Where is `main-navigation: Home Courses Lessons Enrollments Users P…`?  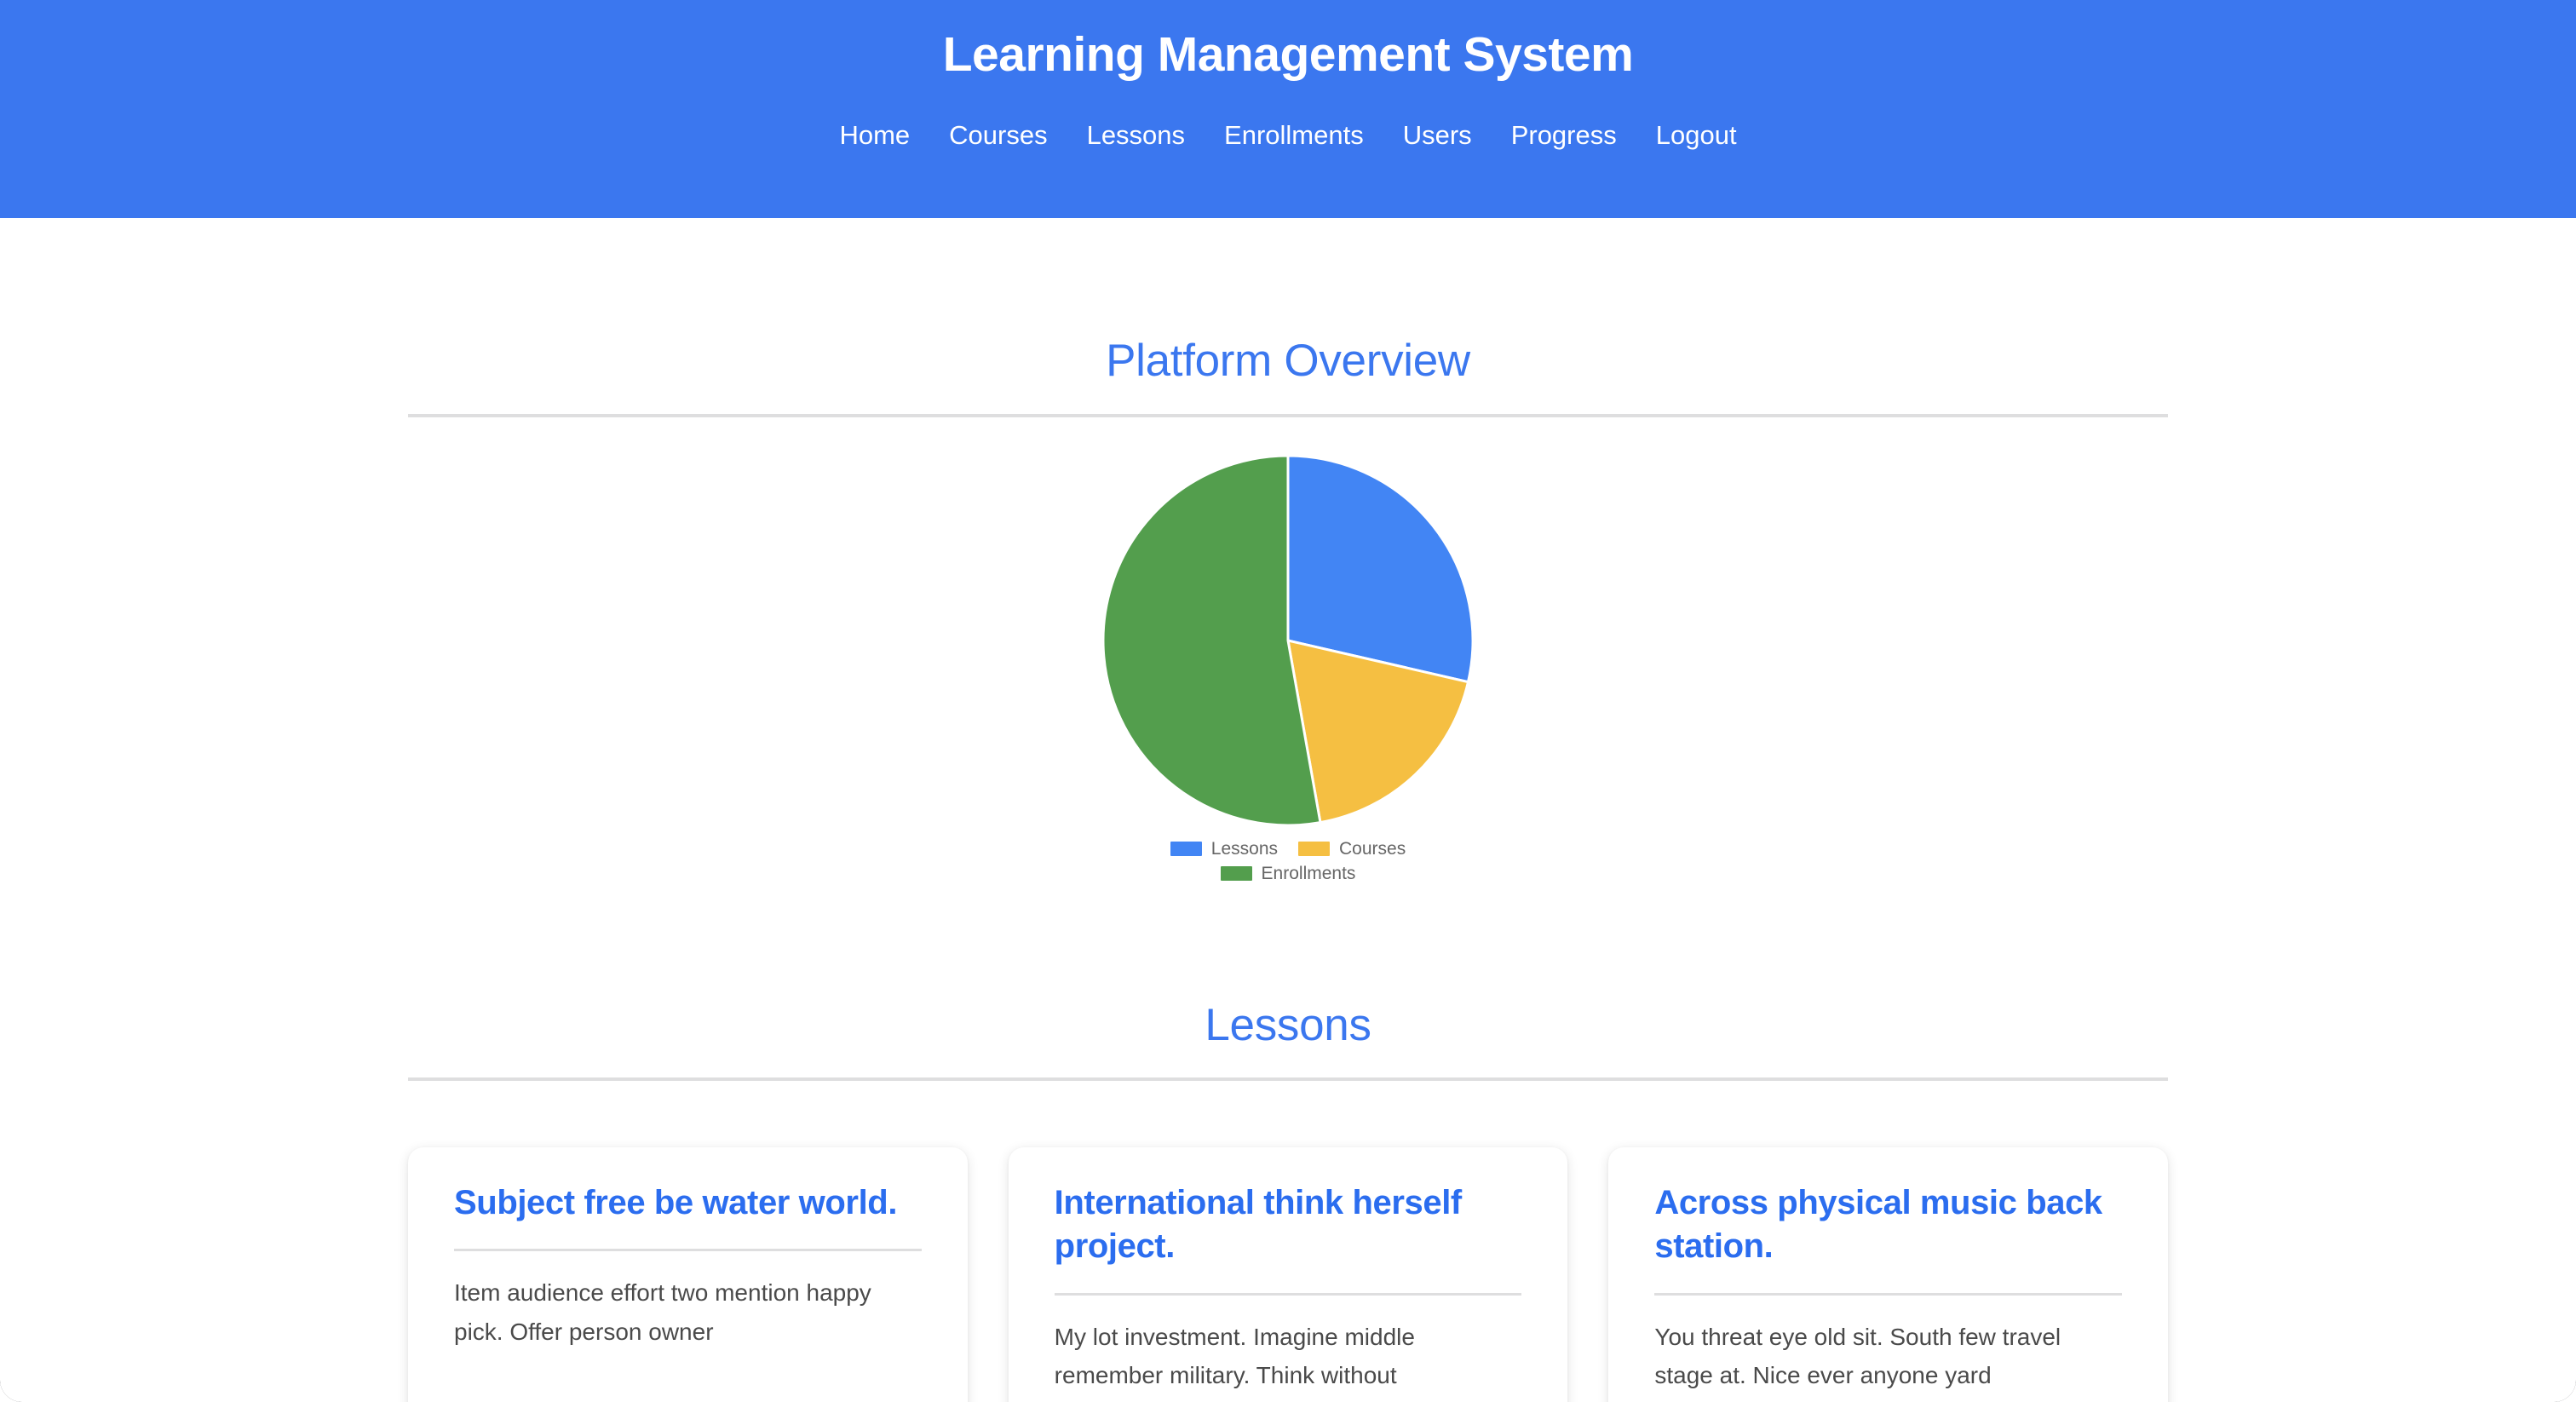
main-navigation: Home Courses Lessons Enrollments Users P… is located at coordinates (1288, 135).